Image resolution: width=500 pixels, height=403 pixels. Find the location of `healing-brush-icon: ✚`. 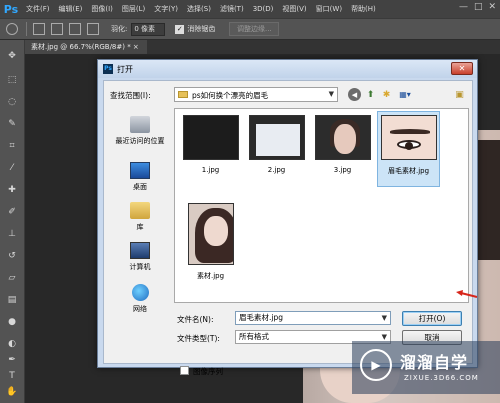

healing-brush-icon: ✚ is located at coordinates (12, 190).